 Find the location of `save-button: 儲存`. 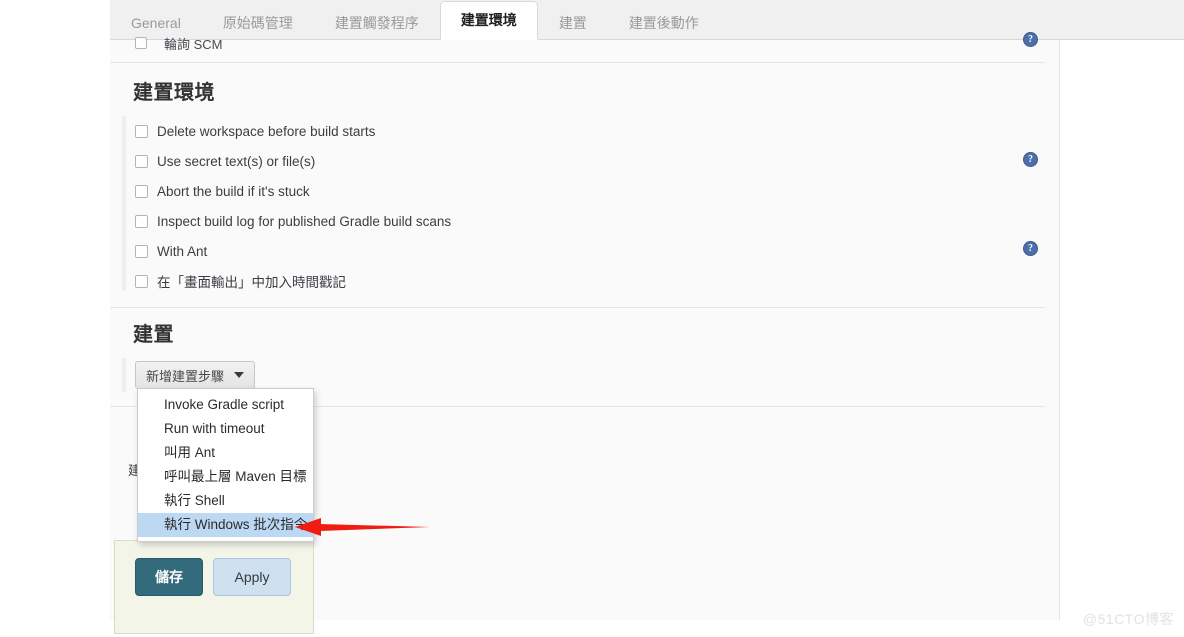

save-button: 儲存 is located at coordinates (169, 577).